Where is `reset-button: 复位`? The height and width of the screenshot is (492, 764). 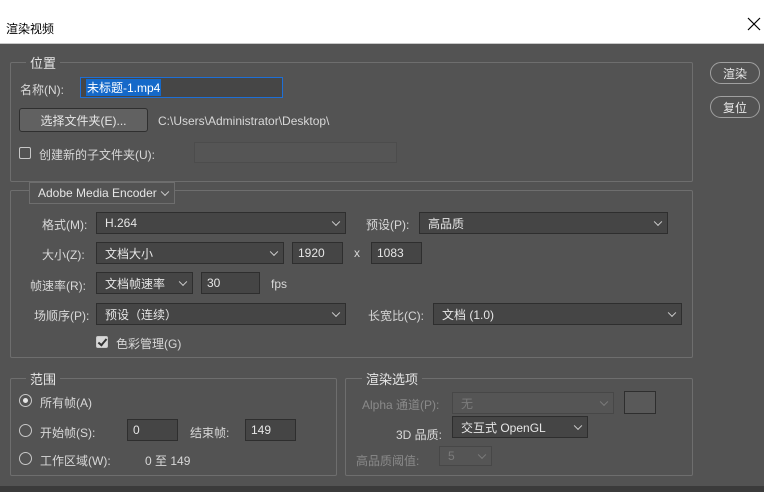
reset-button: 复位 is located at coordinates (735, 107).